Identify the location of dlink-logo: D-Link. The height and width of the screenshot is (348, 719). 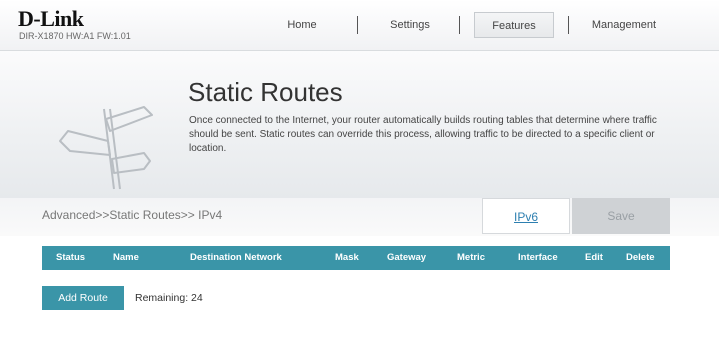
(51, 19).